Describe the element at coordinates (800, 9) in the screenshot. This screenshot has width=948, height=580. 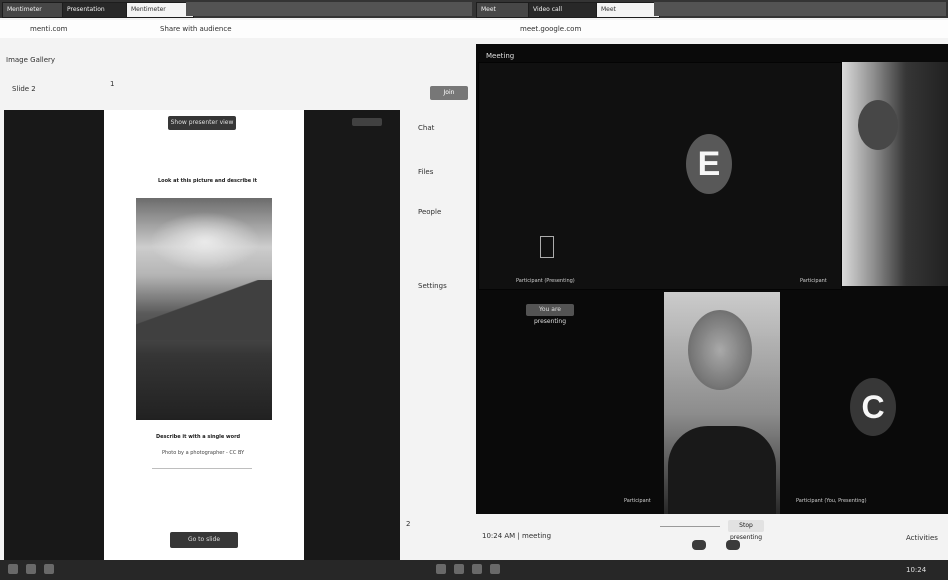
I see `right-titlebar-fill` at that location.